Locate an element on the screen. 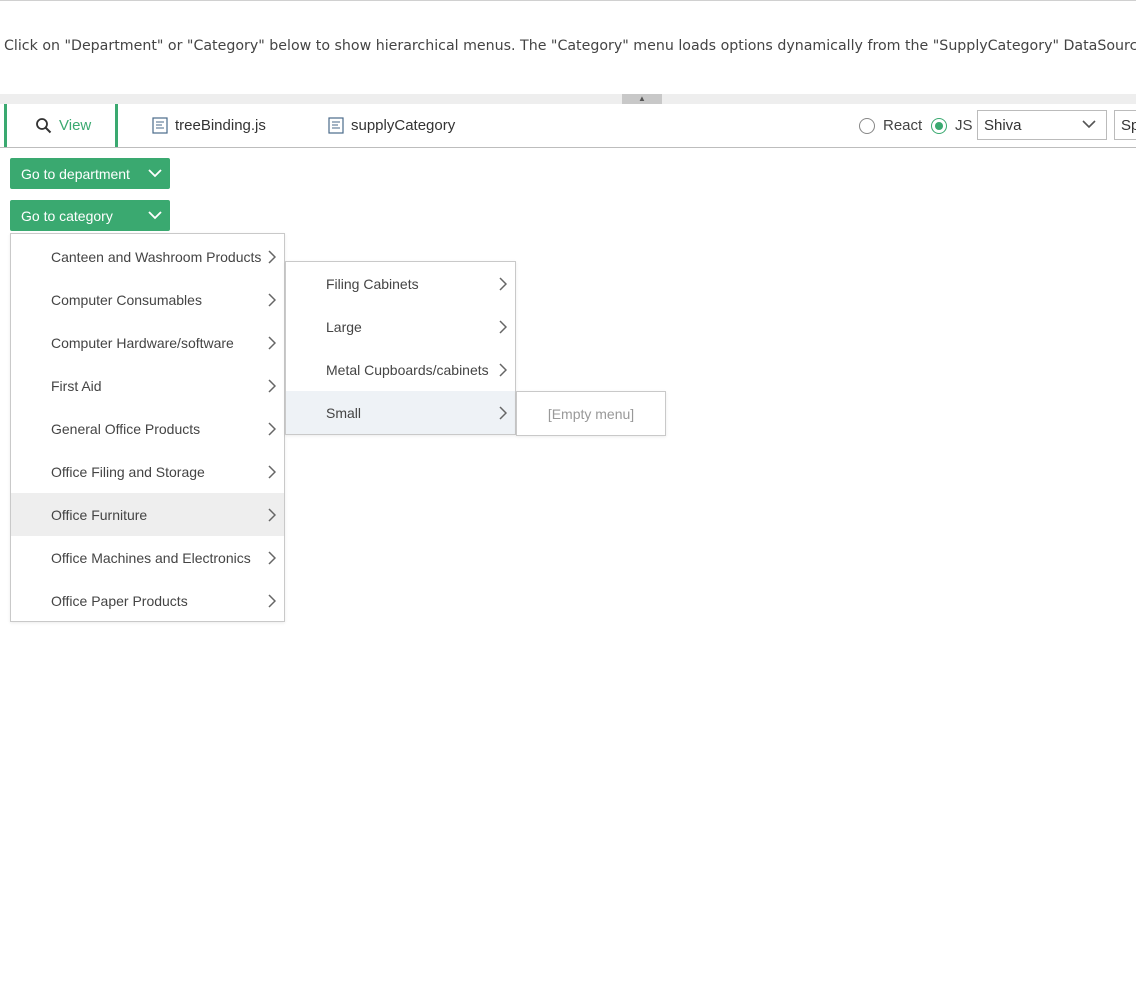 The height and width of the screenshot is (988, 1136). menu-item-general-office-products: General Office Products is located at coordinates (147, 428).